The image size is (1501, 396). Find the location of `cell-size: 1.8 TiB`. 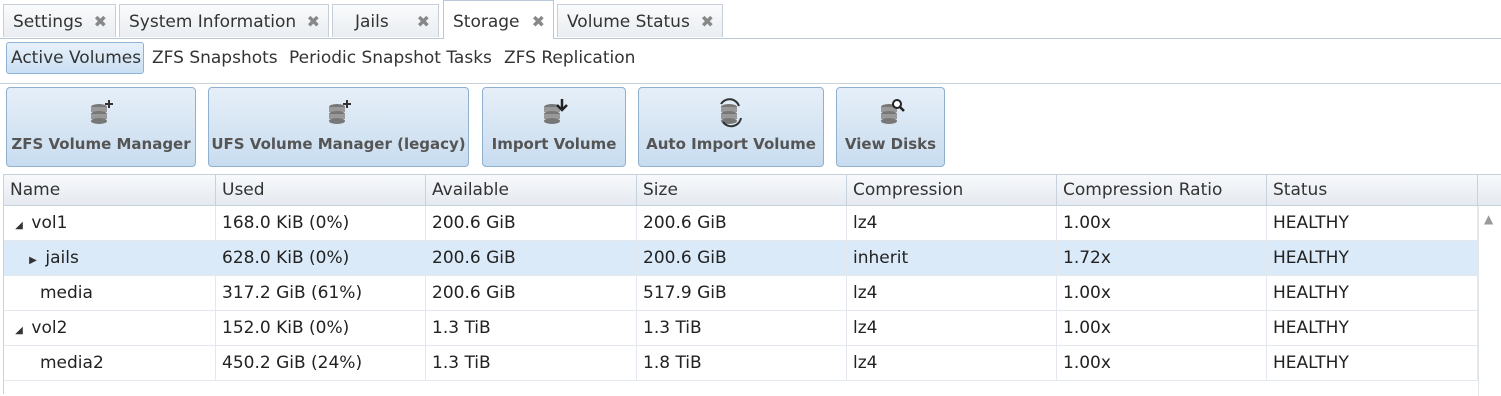

cell-size: 1.8 TiB is located at coordinates (742, 363).